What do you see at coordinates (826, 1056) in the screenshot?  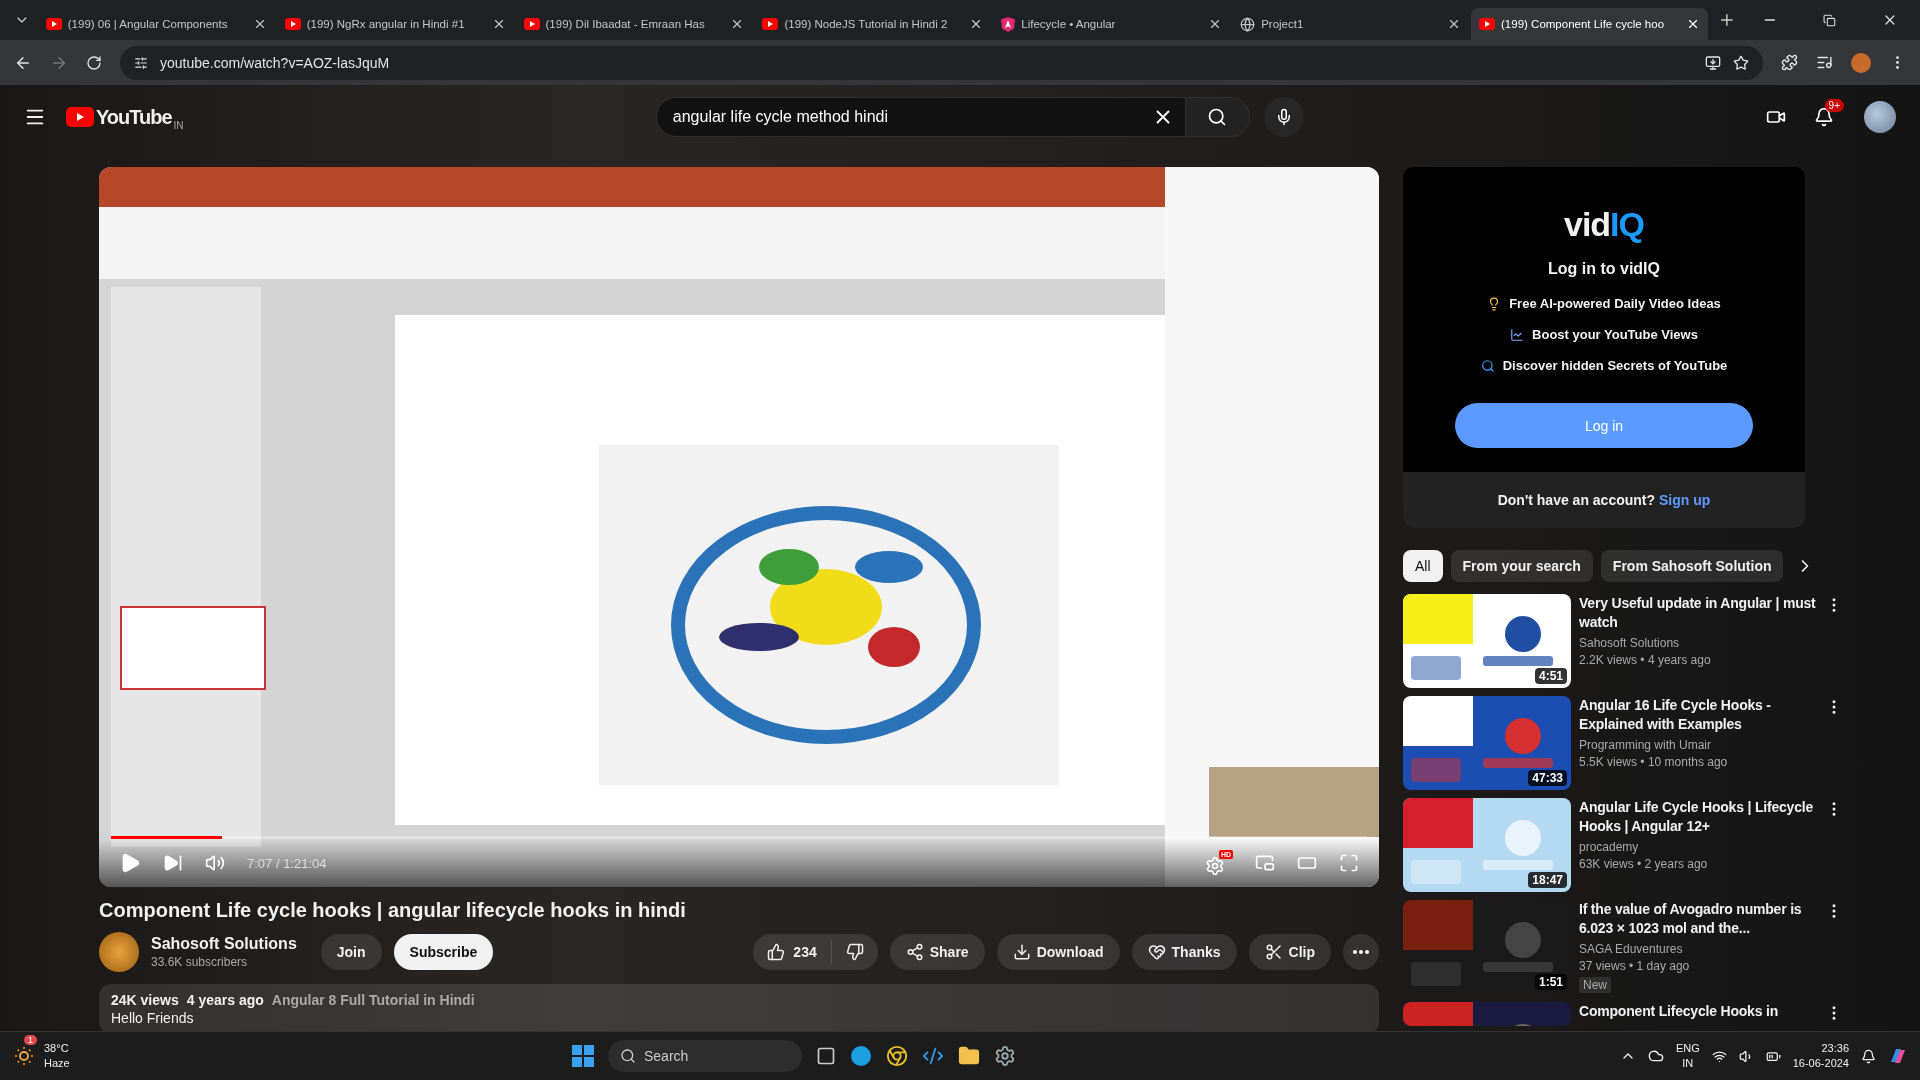 I see `task-view-icon` at bounding box center [826, 1056].